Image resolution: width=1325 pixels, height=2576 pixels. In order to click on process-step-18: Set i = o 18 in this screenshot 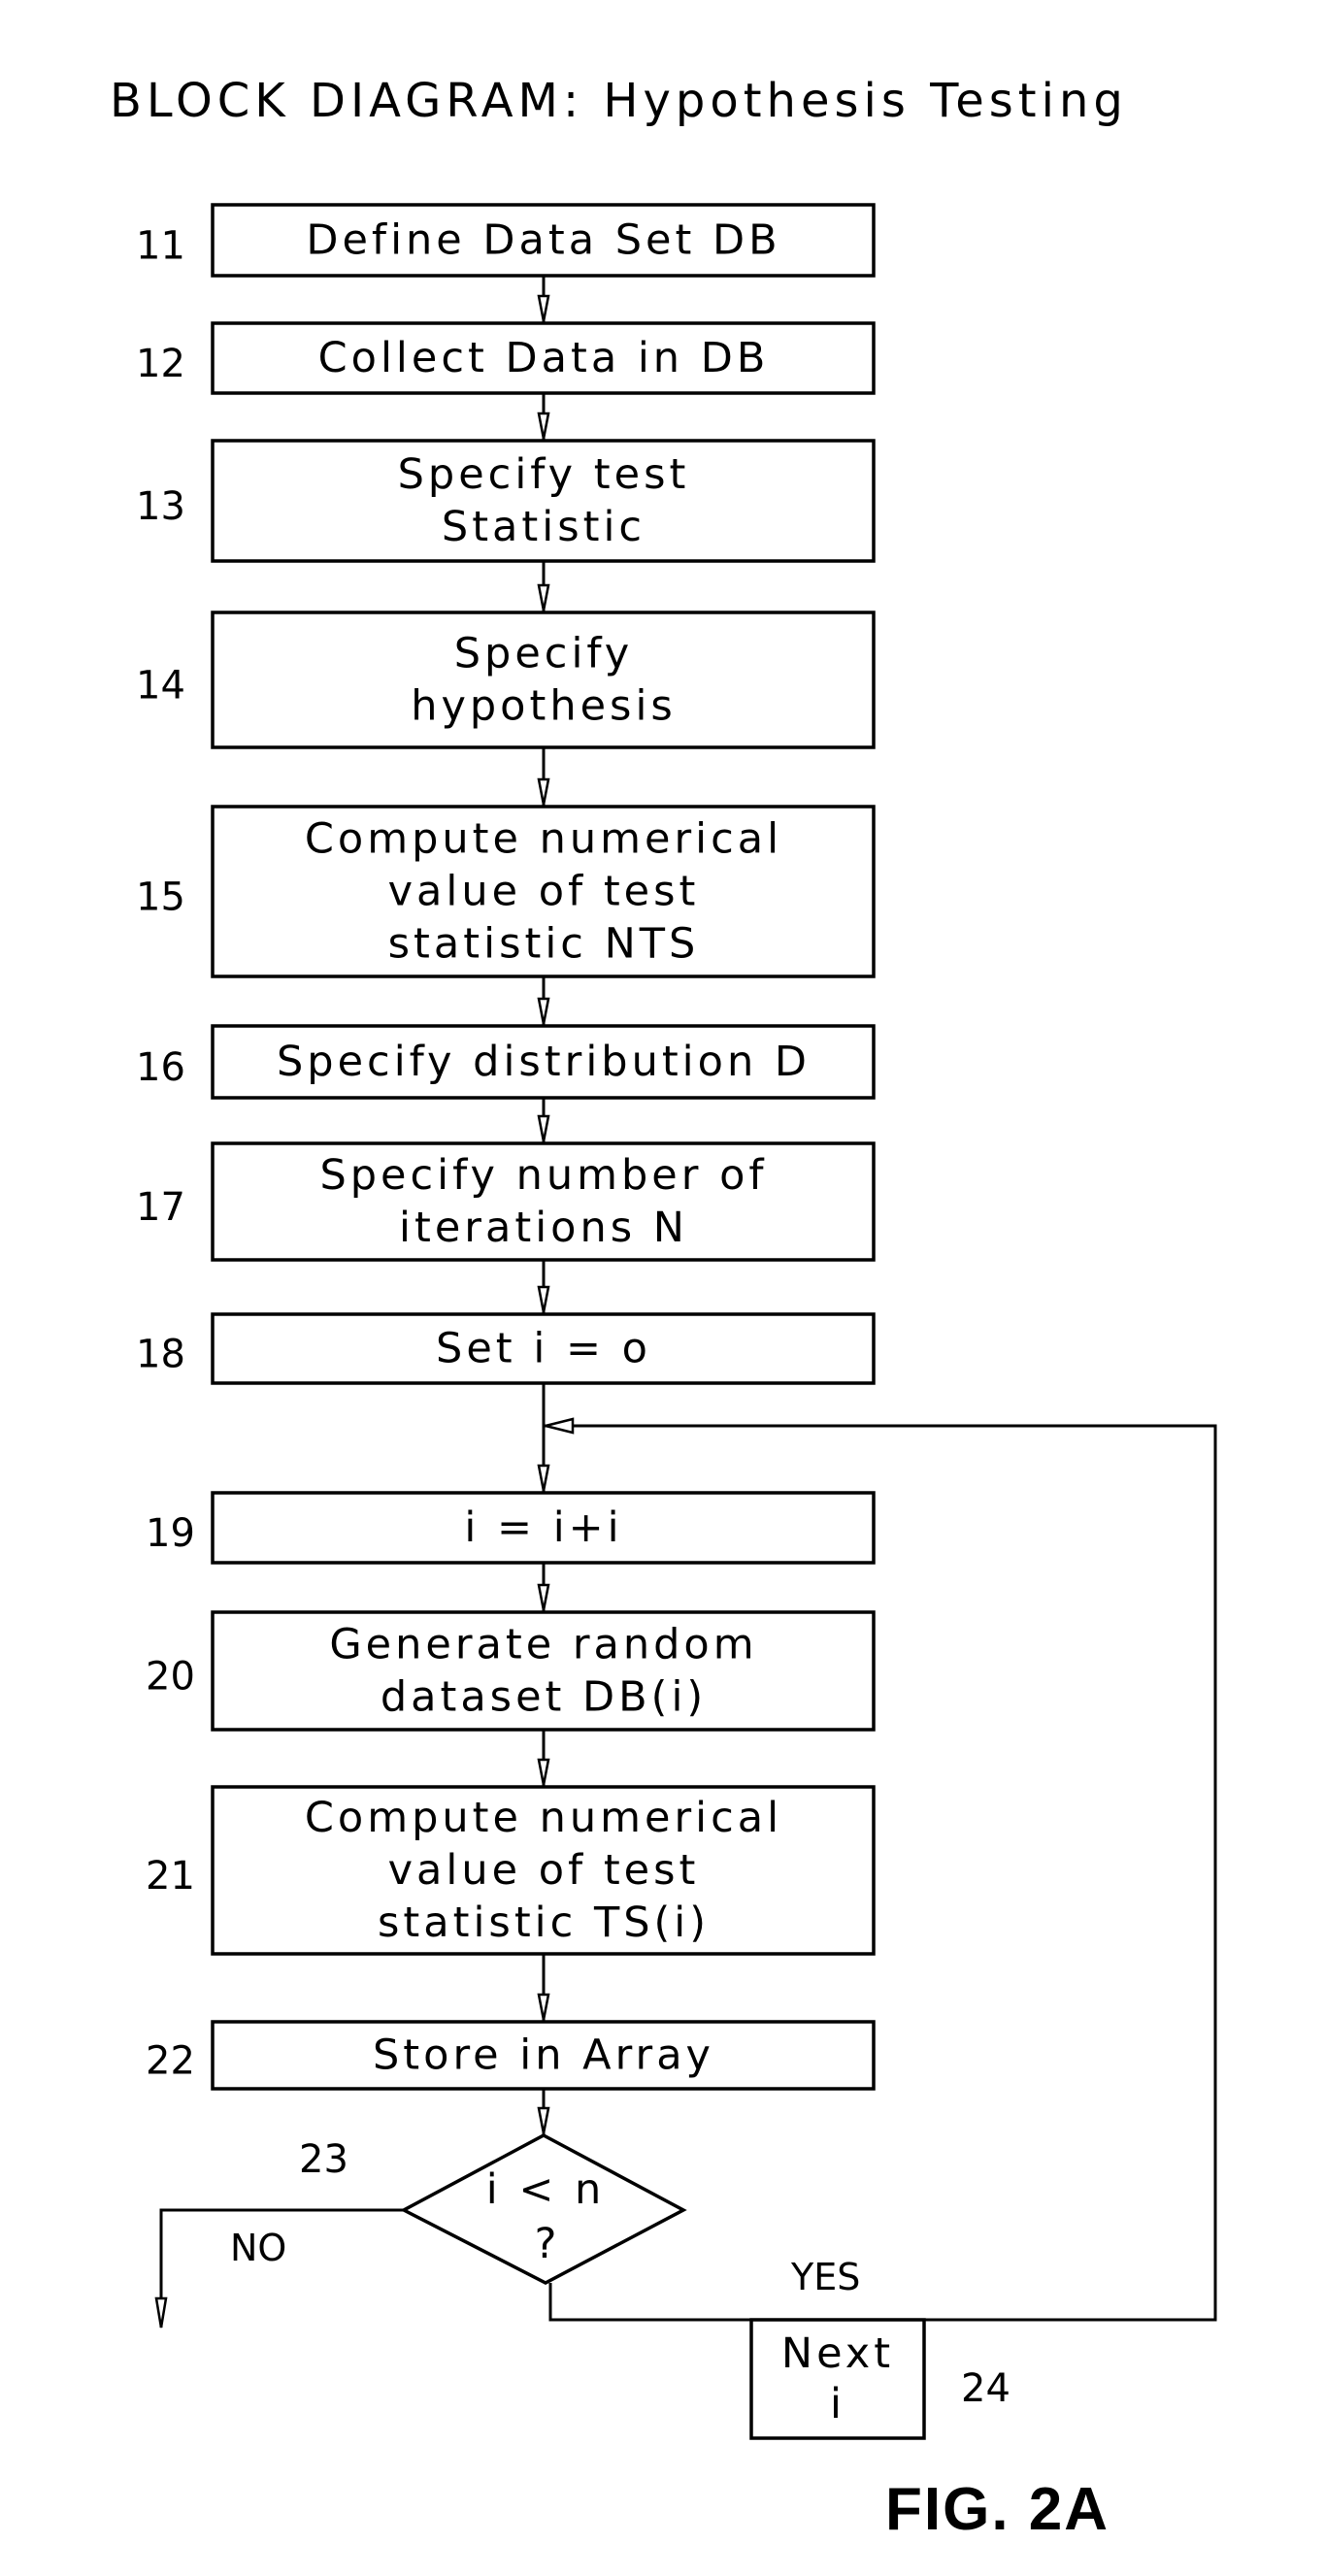, I will do `click(506, 1348)`.